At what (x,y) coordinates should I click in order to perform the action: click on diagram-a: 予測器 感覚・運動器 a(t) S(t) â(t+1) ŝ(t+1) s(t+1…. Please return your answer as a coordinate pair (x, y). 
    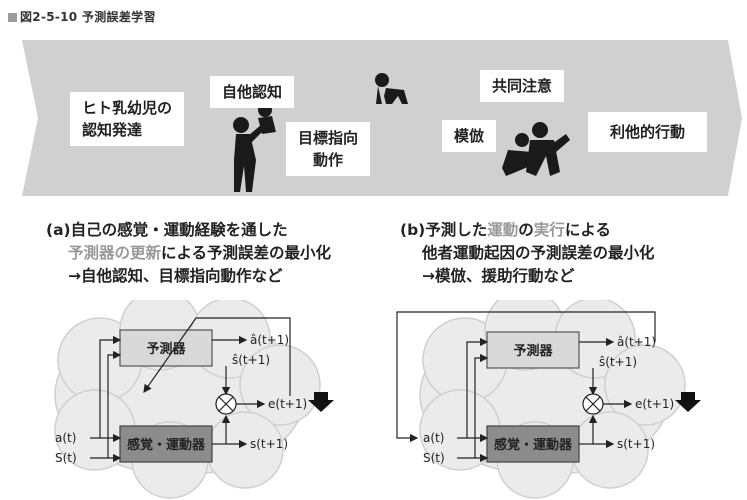
    Looking at the image, I should click on (194, 399).